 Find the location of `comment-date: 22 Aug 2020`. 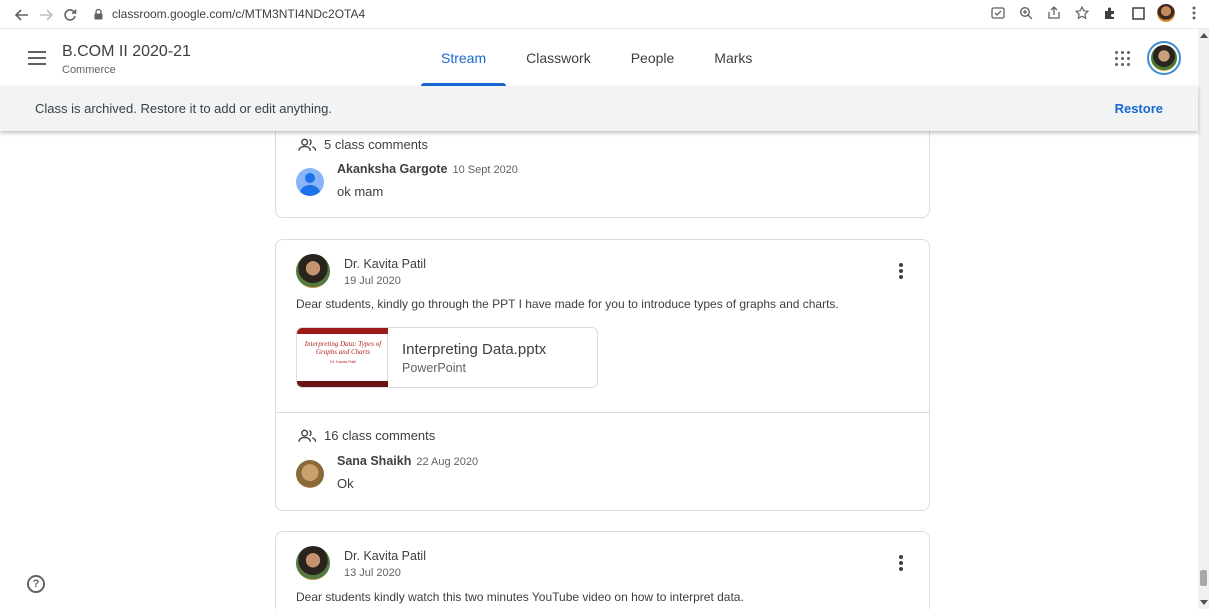

comment-date: 22 Aug 2020 is located at coordinates (447, 462).